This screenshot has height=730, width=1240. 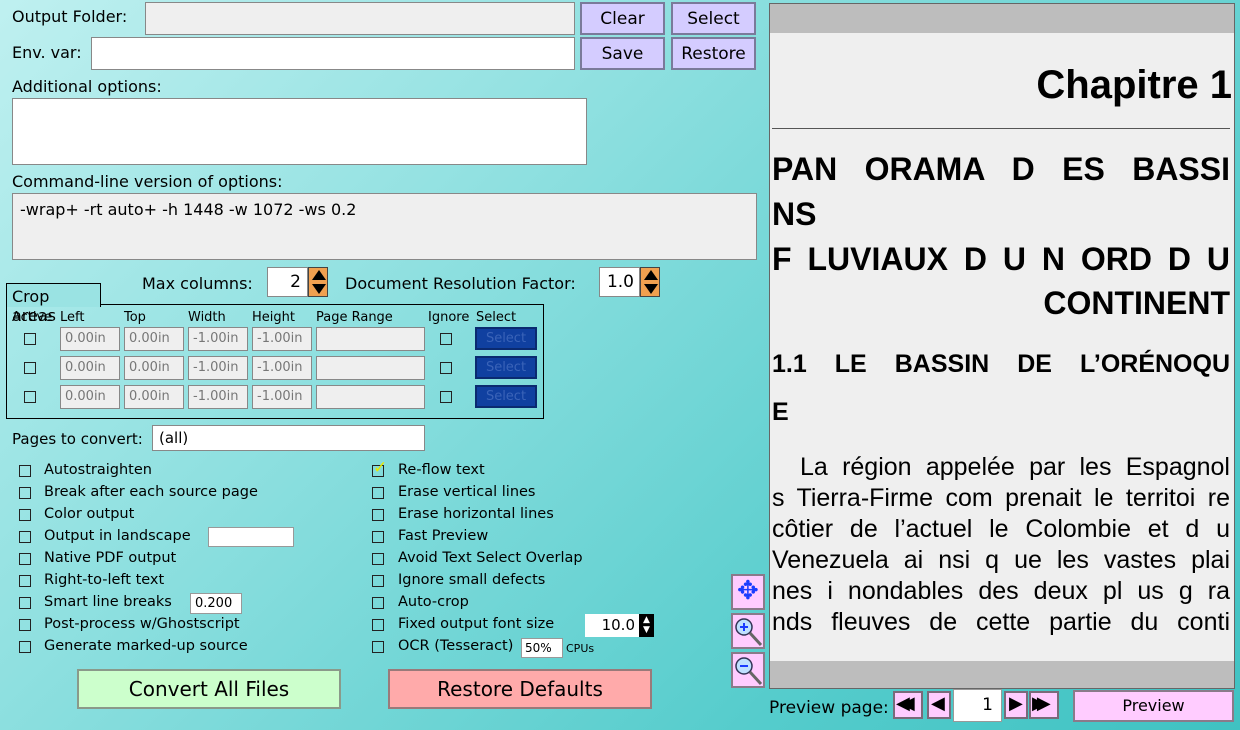 I want to click on landscape-checkbox, so click(x=25, y=537).